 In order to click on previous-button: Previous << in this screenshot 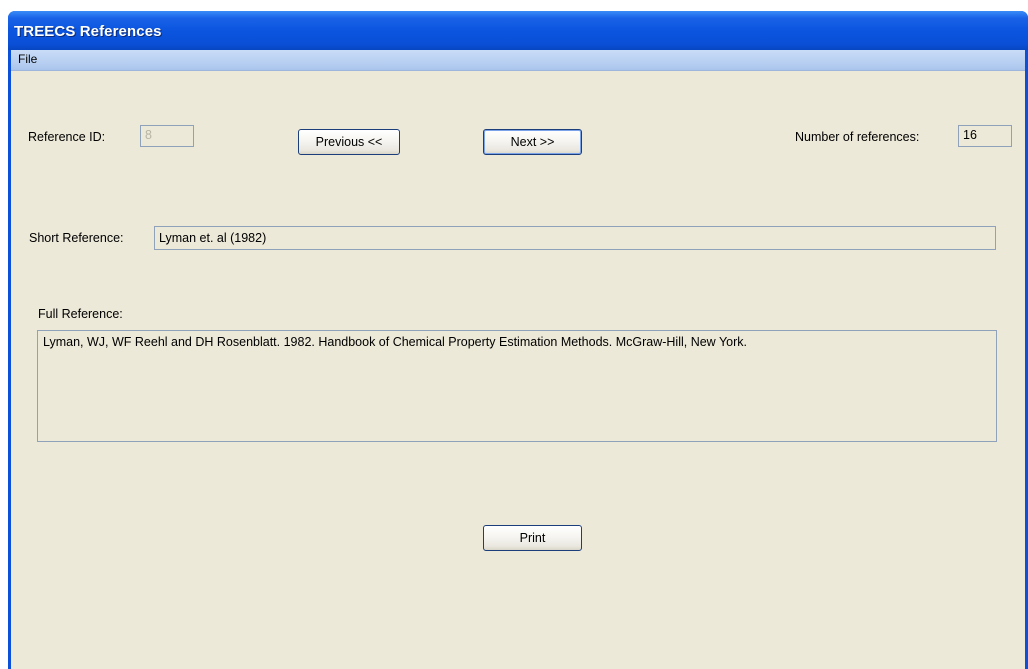, I will do `click(349, 142)`.